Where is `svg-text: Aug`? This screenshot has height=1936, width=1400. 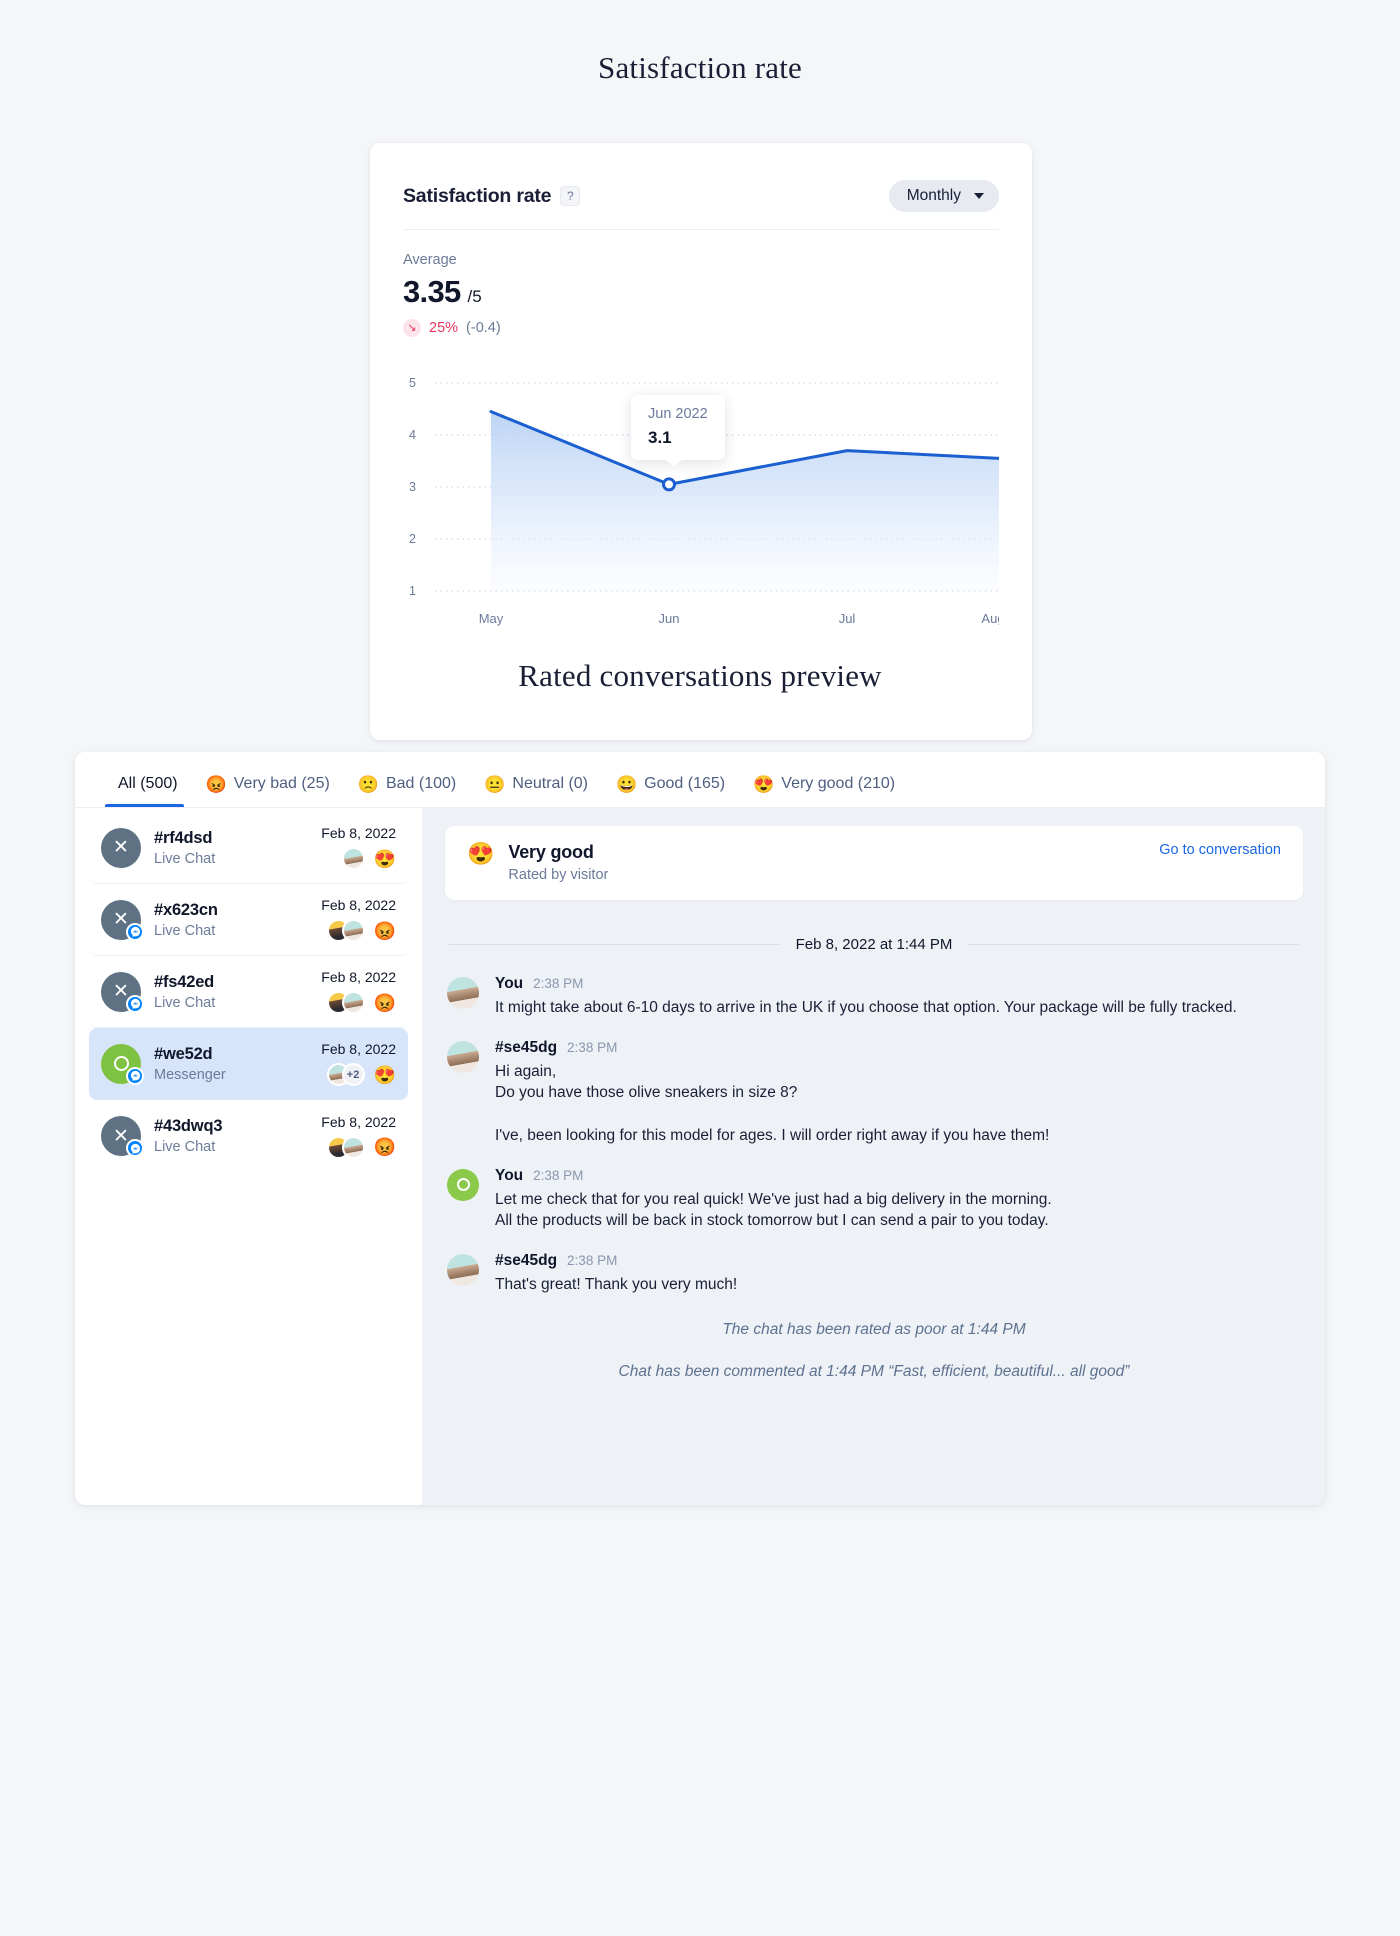
svg-text: Aug is located at coordinates (990, 618).